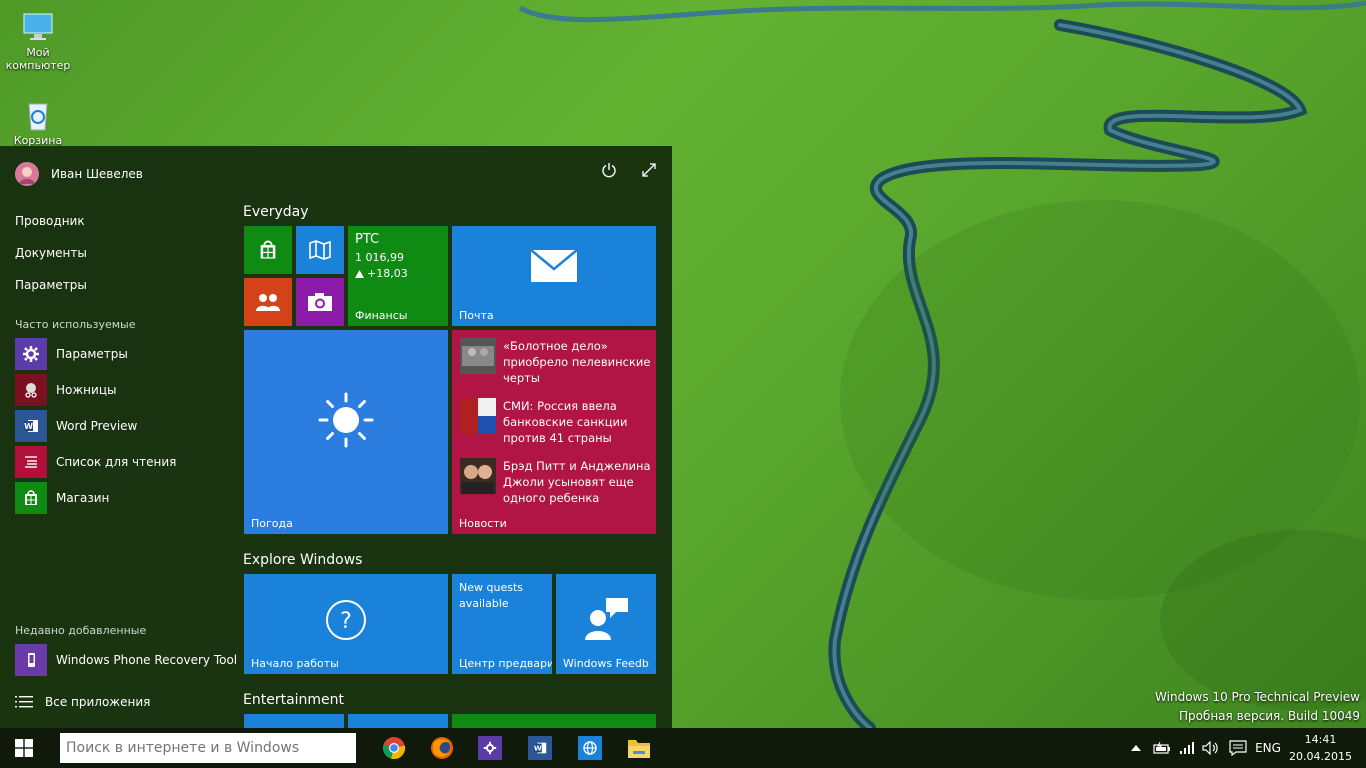 The height and width of the screenshot is (768, 1366). Describe the element at coordinates (86, 390) in the screenshot. I see `app-label: Ножницы` at that location.